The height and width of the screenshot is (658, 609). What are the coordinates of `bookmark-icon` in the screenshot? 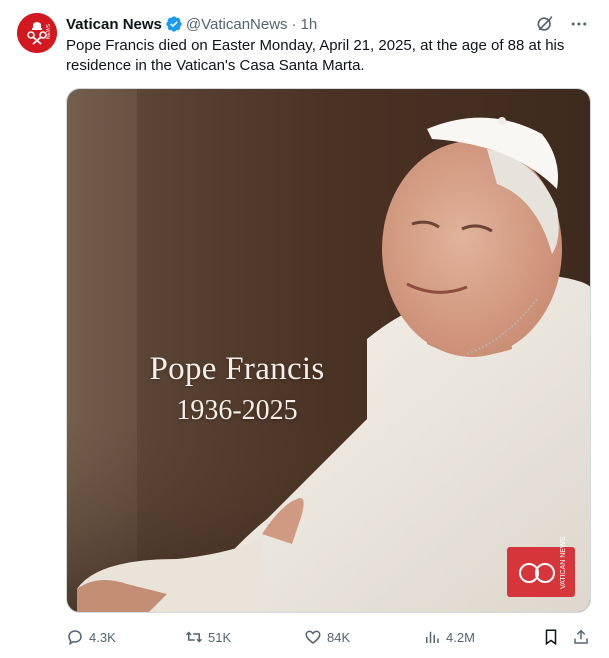 It's located at (551, 637).